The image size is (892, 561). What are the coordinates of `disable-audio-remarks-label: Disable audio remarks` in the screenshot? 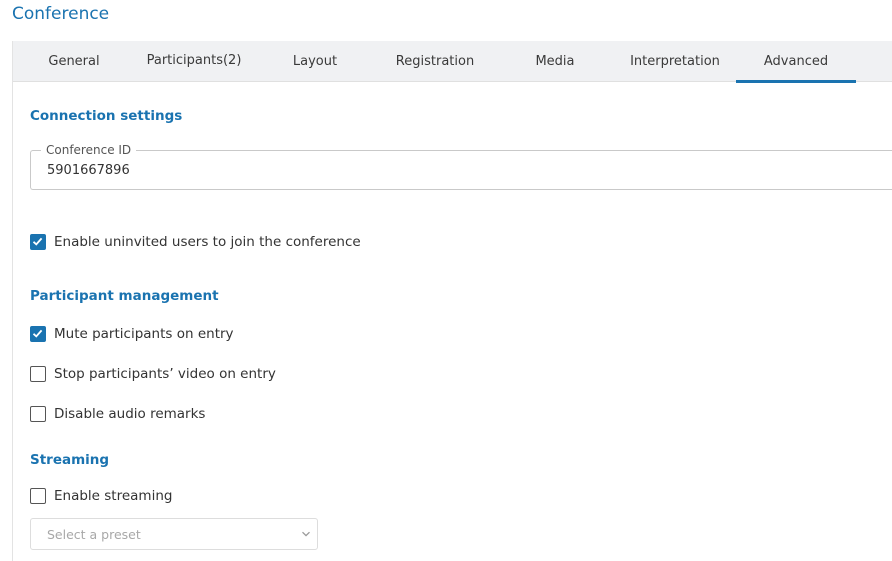 It's located at (130, 414).